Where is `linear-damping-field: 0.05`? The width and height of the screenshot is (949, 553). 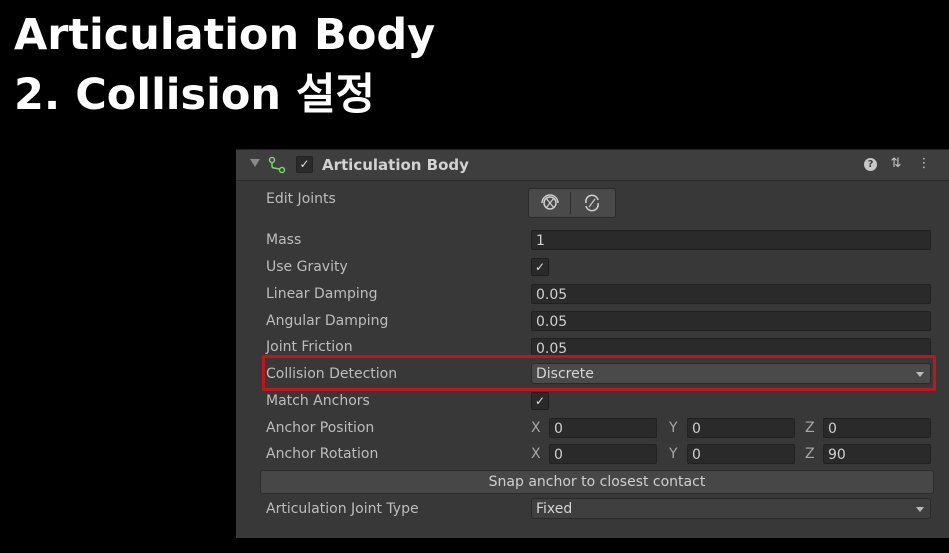 linear-damping-field: 0.05 is located at coordinates (731, 294).